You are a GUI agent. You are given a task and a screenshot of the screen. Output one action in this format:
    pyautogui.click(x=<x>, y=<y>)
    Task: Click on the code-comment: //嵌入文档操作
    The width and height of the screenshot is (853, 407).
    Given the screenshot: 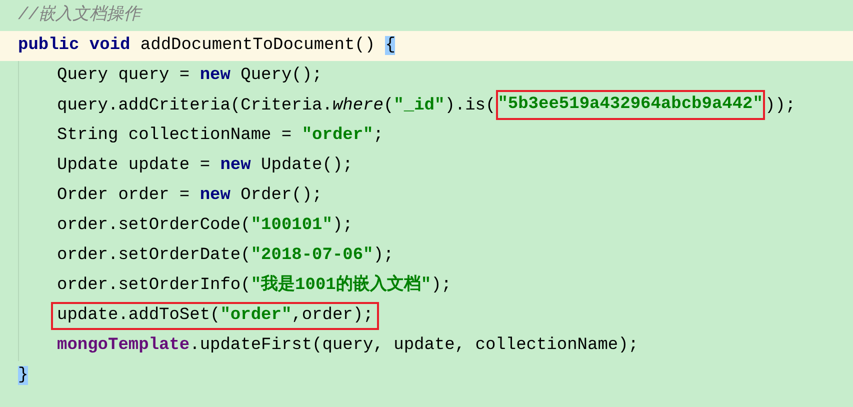 What is the action you would take?
    pyautogui.click(x=79, y=15)
    